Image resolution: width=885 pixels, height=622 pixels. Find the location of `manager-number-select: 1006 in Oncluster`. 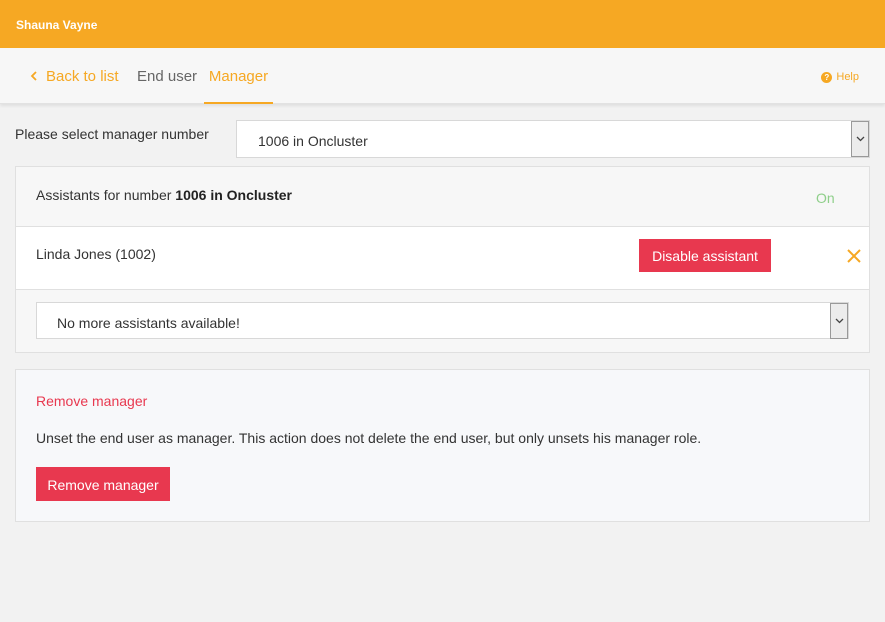

manager-number-select: 1006 in Oncluster is located at coordinates (553, 139).